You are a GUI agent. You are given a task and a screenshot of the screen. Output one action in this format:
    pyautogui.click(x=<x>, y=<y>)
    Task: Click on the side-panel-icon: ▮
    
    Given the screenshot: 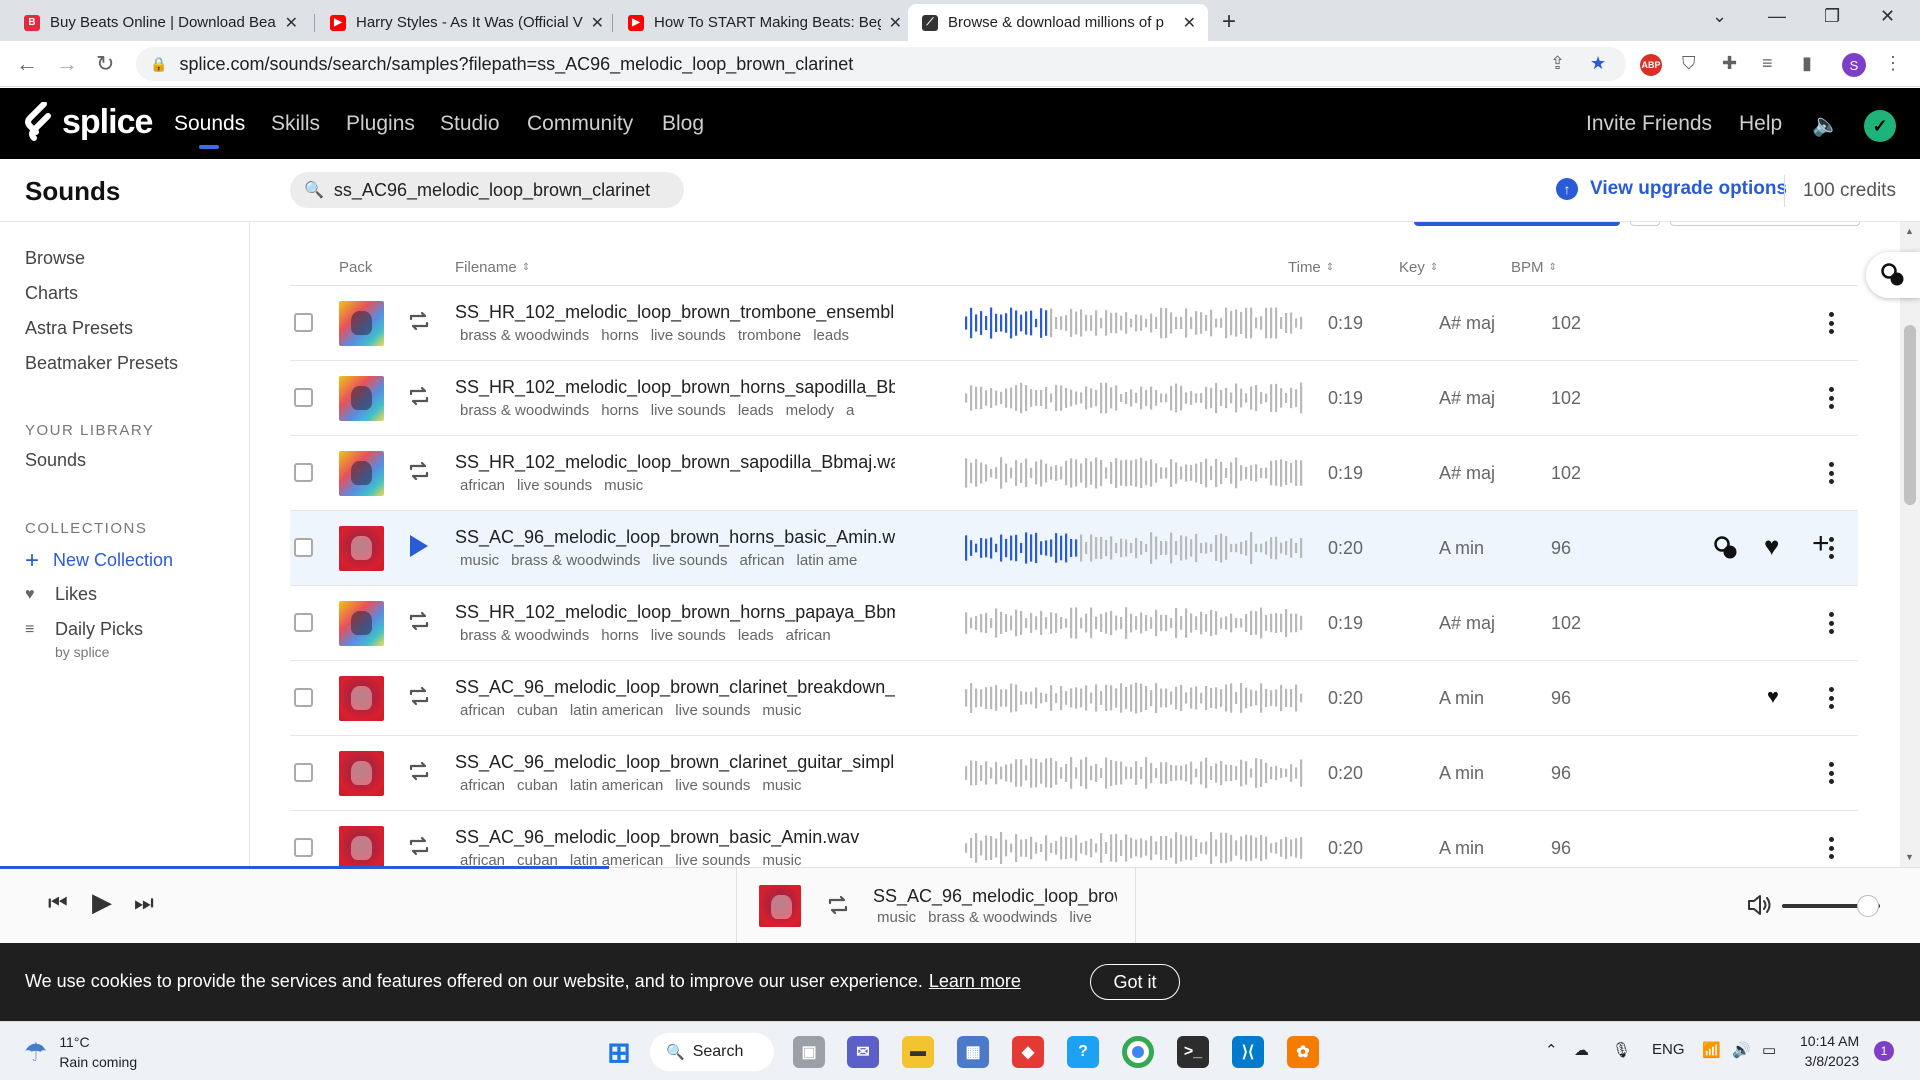 What is the action you would take?
    pyautogui.click(x=1807, y=63)
    